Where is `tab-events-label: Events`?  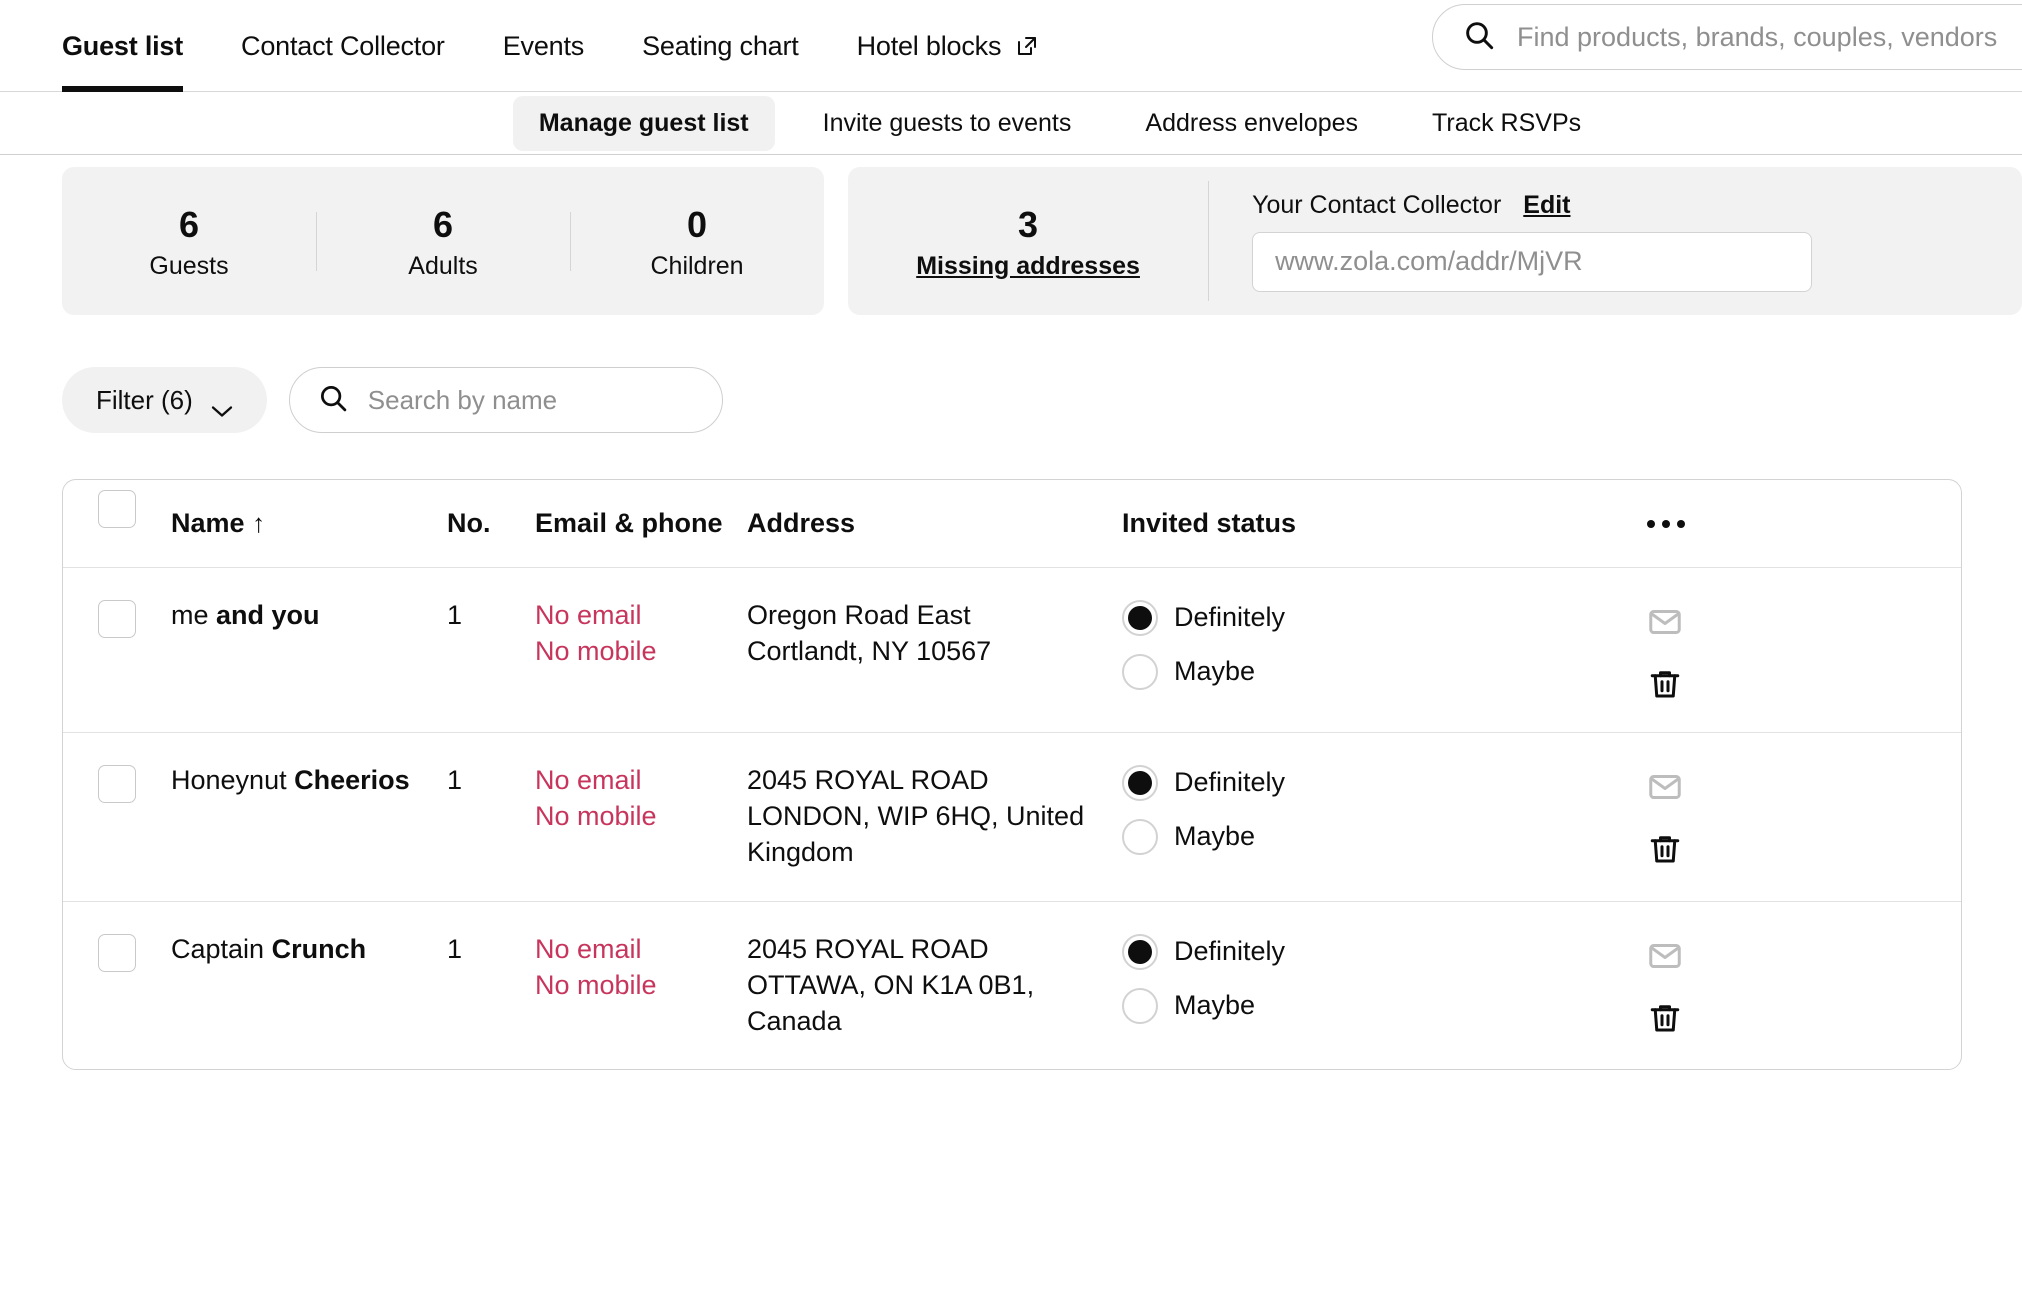
tab-events-label: Events is located at coordinates (543, 45).